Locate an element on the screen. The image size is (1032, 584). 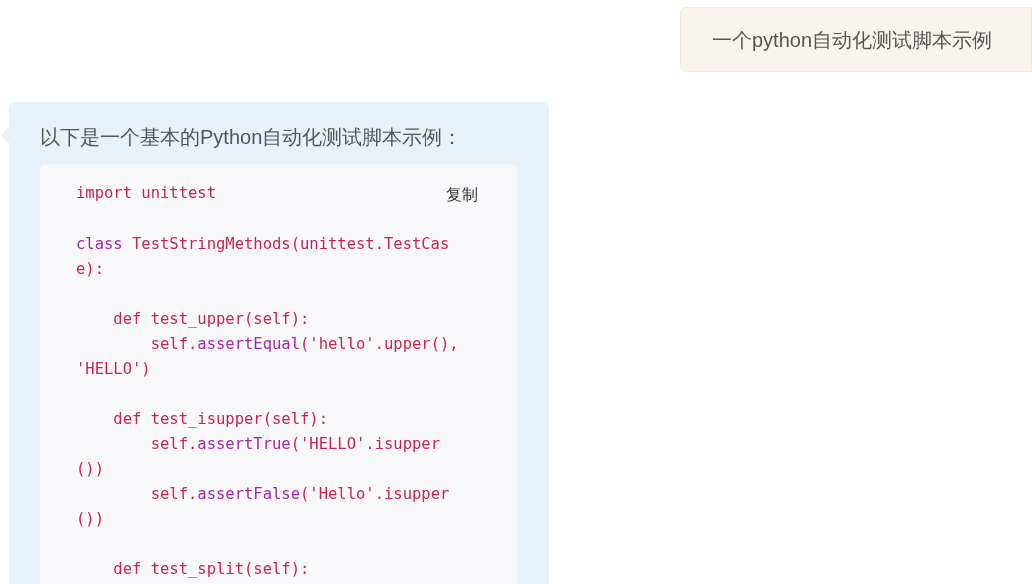
code-line: class TestStringMethods(unittest.TestCase): is located at coordinates (263, 257).